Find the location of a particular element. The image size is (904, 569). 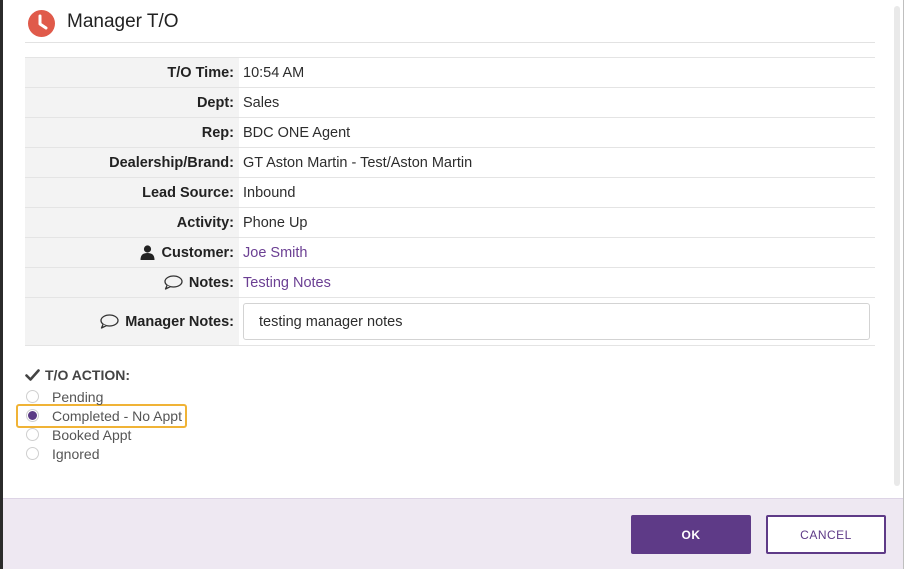

activity-value: Phone Up is located at coordinates (275, 222).